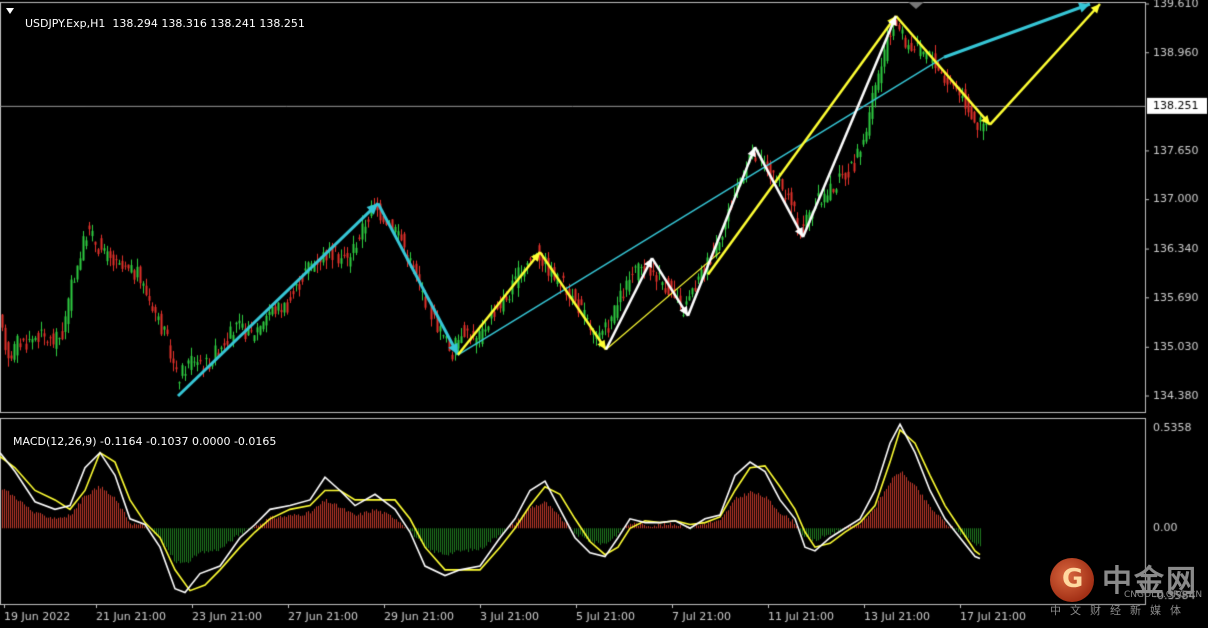  What do you see at coordinates (184, 23) in the screenshot?
I see `high-value: 138.316` at bounding box center [184, 23].